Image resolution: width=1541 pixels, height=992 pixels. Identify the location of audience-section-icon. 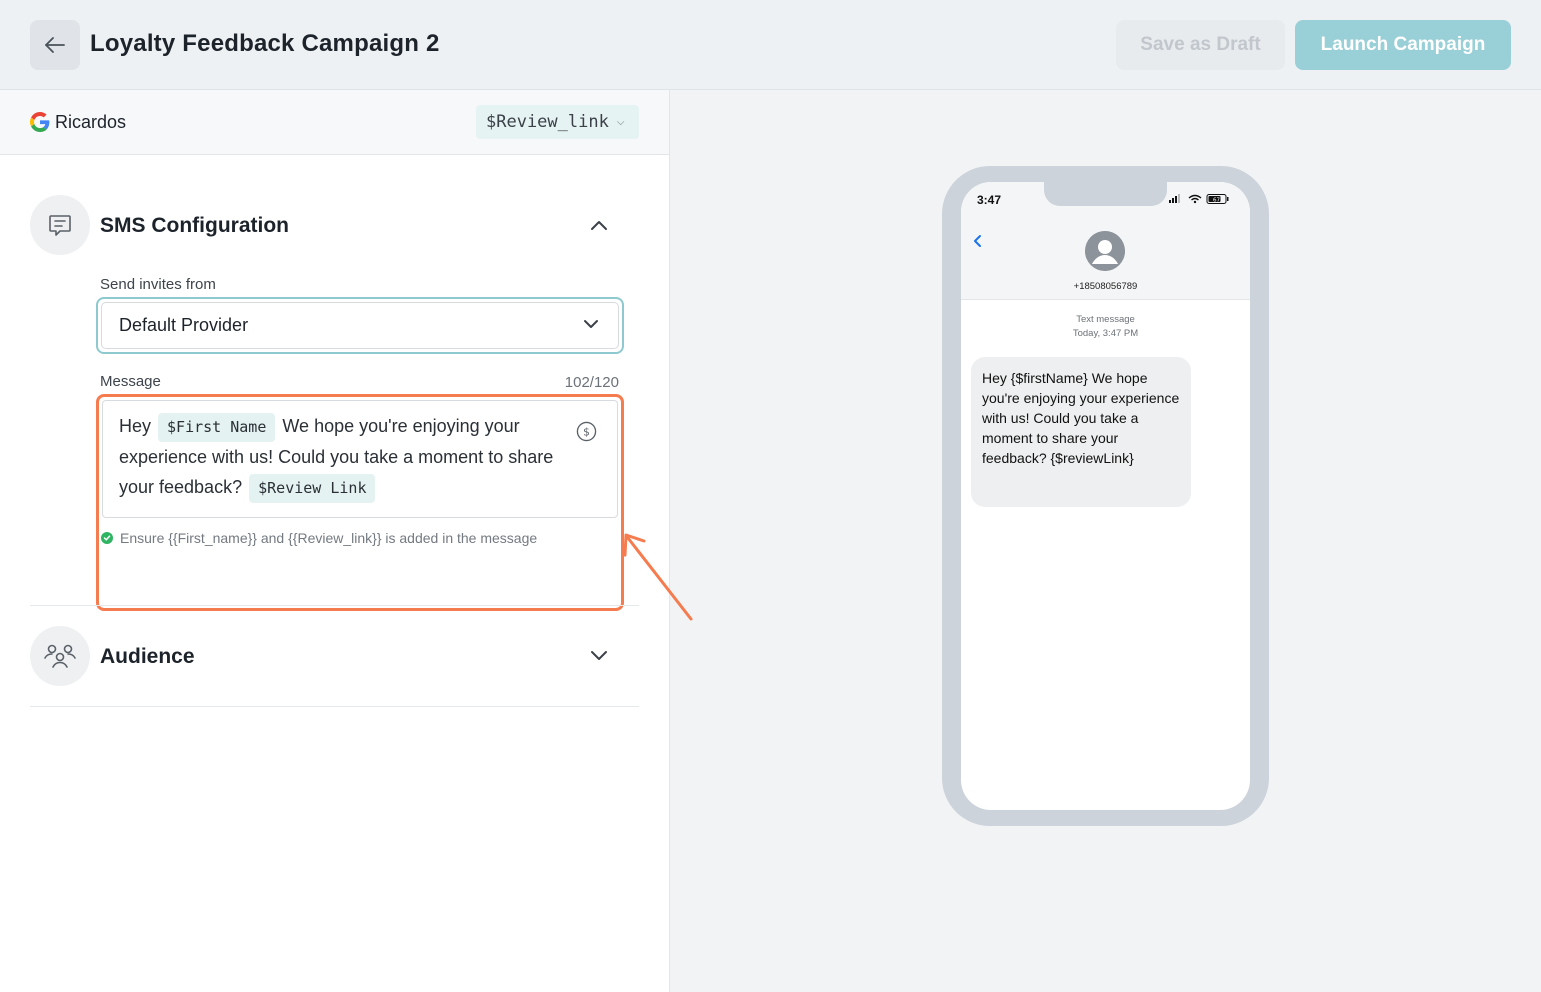
(60, 656).